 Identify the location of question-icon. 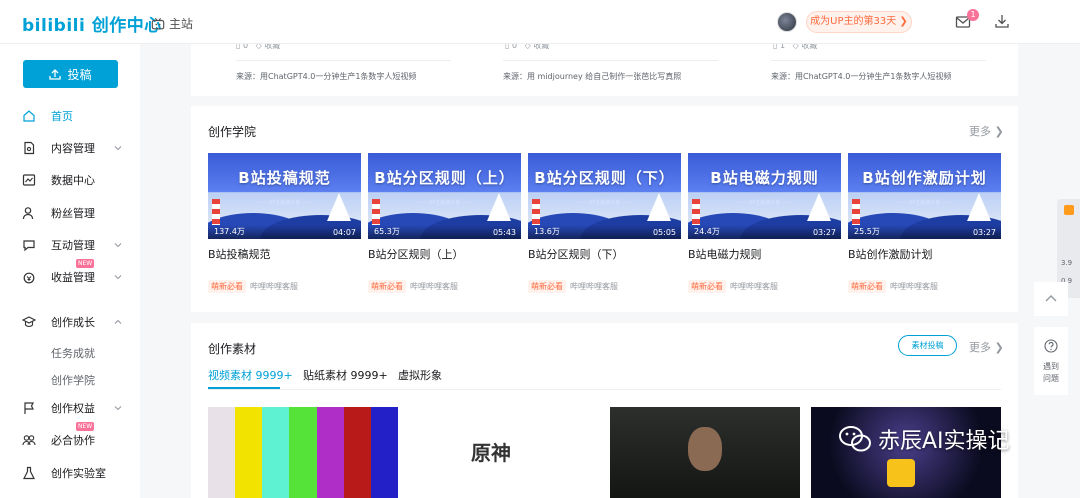
(1051, 346).